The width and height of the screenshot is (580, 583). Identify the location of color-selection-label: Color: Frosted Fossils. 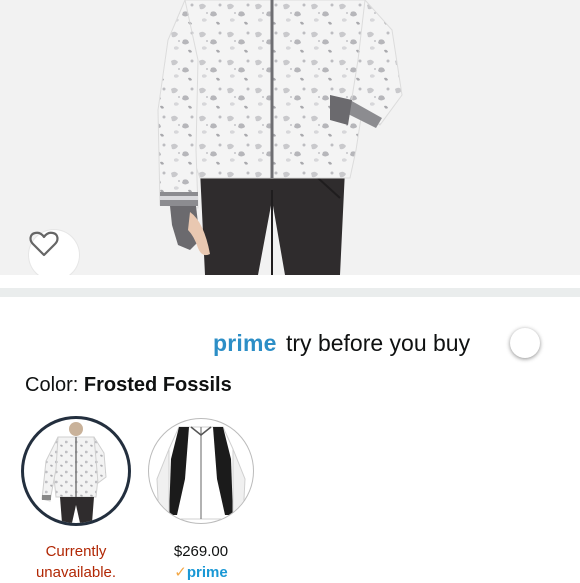
(128, 385).